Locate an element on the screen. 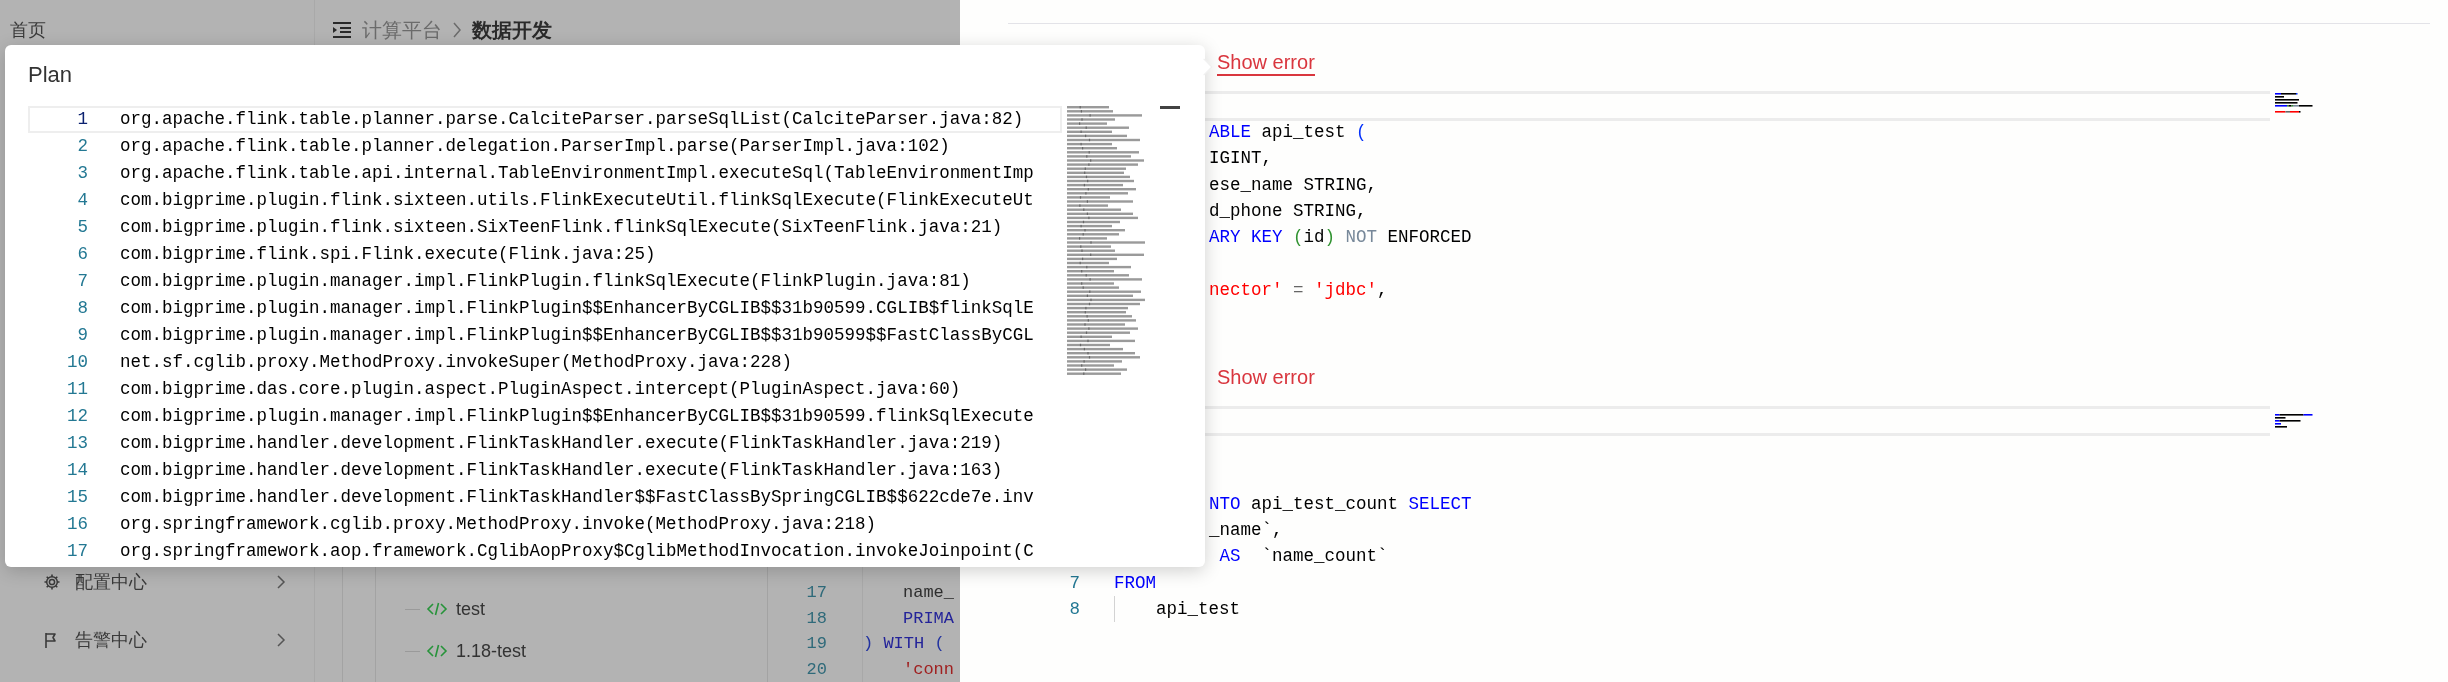 The height and width of the screenshot is (682, 2448). line-number: 20 is located at coordinates (816, 669).